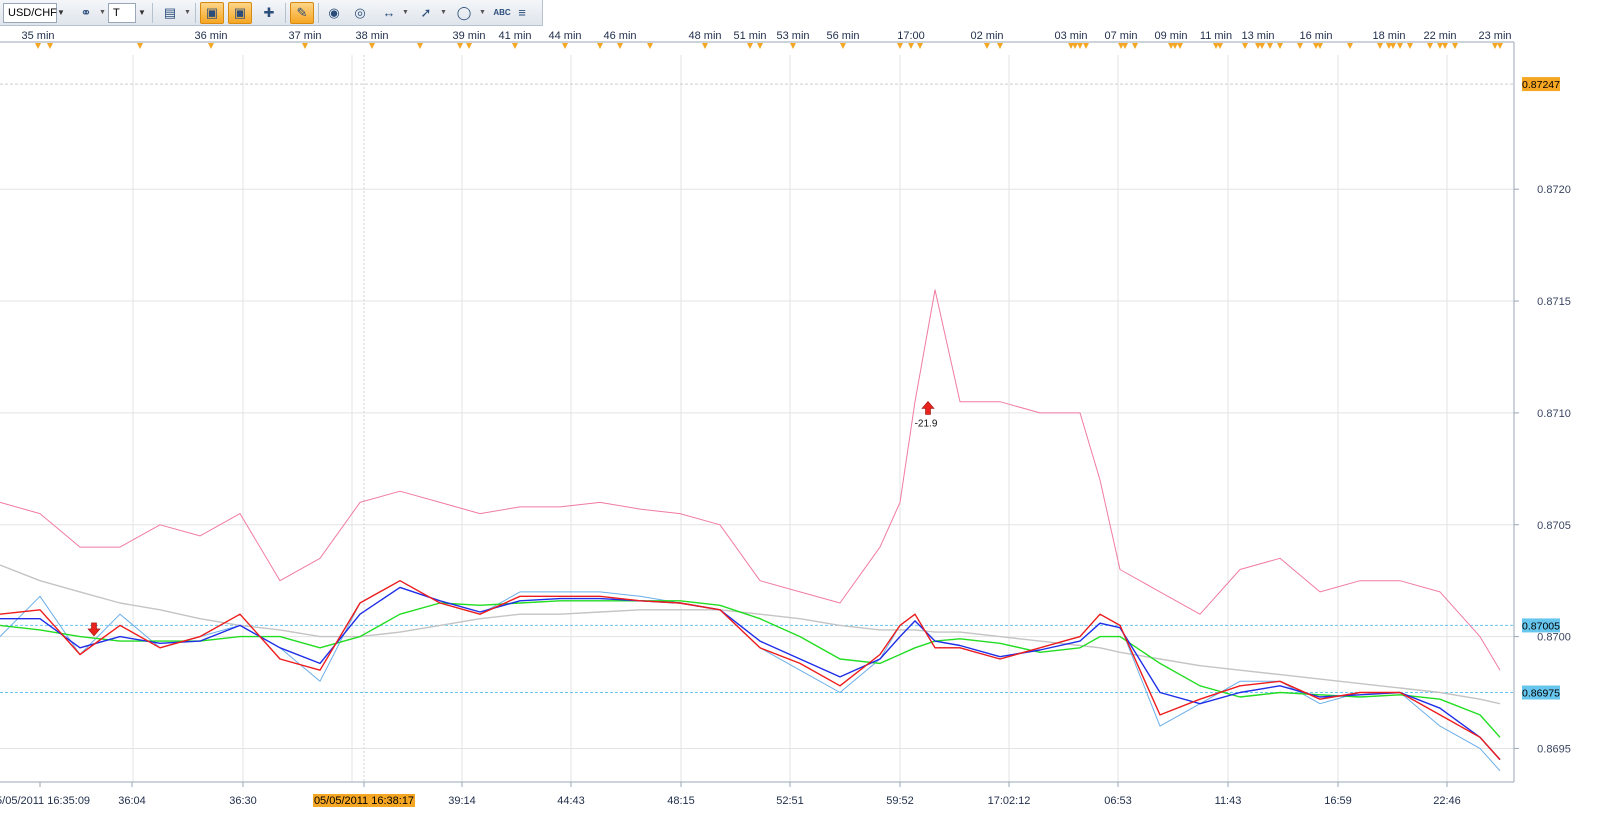 The width and height of the screenshot is (1600, 829). I want to click on trade-down-arrow-icon, so click(94, 629).